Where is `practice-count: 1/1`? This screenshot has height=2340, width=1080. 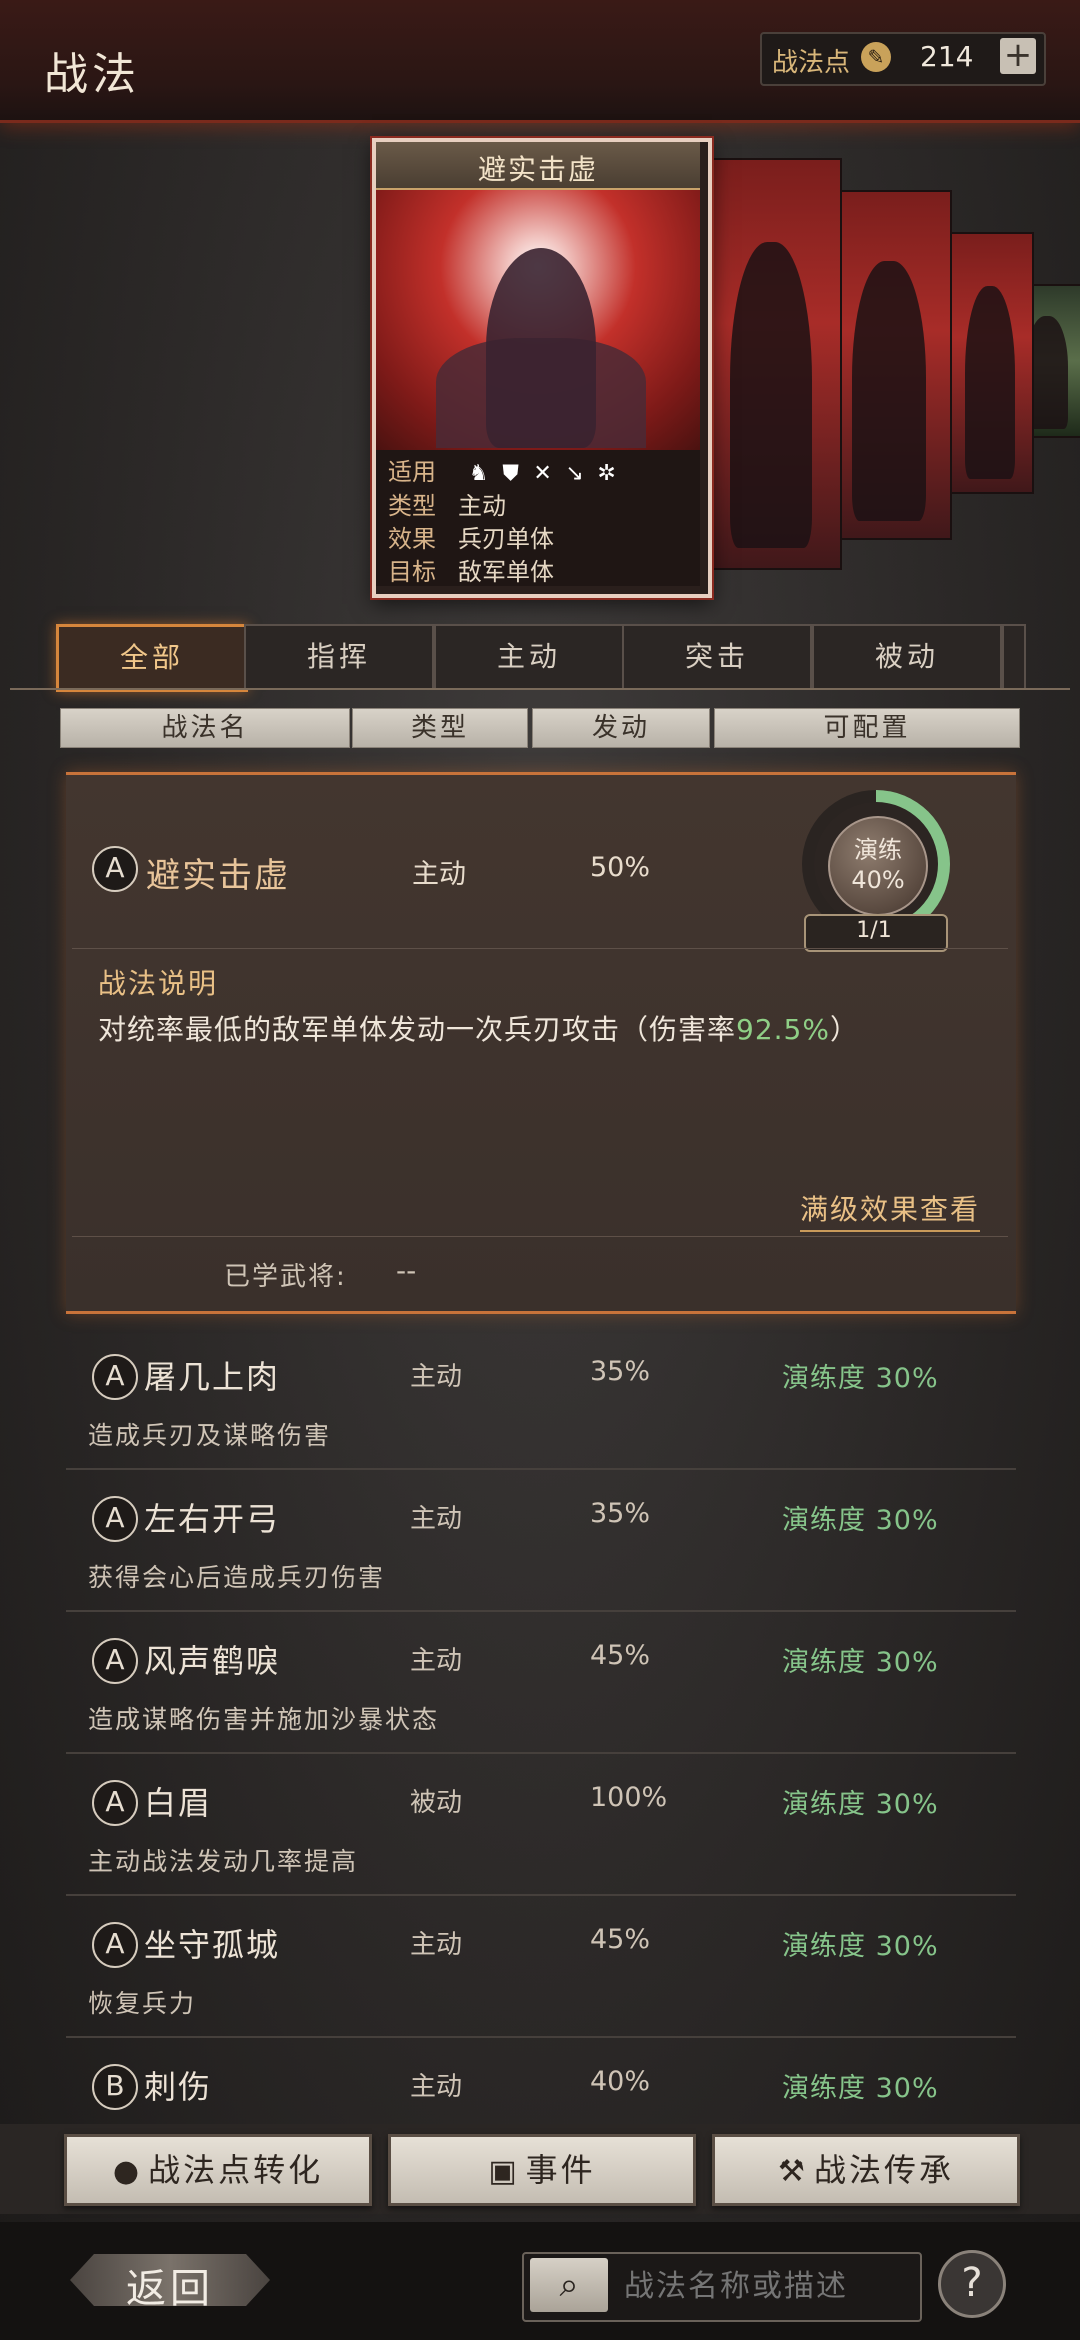
practice-count: 1/1 is located at coordinates (874, 930).